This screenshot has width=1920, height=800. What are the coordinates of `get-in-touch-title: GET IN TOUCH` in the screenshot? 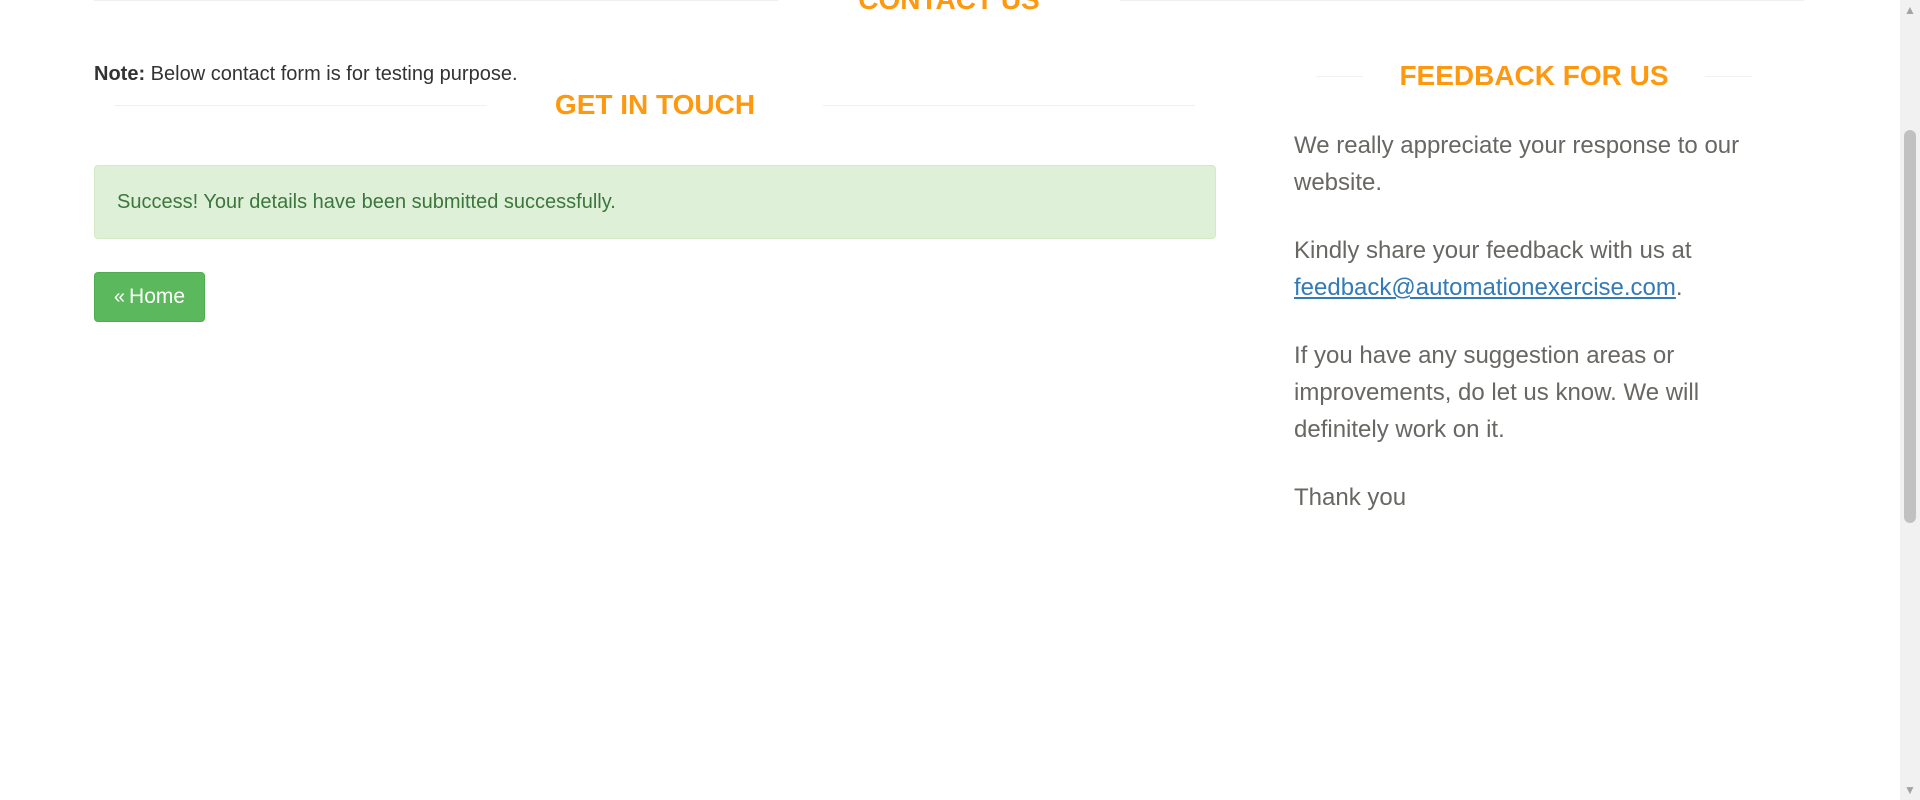 It's located at (655, 104).